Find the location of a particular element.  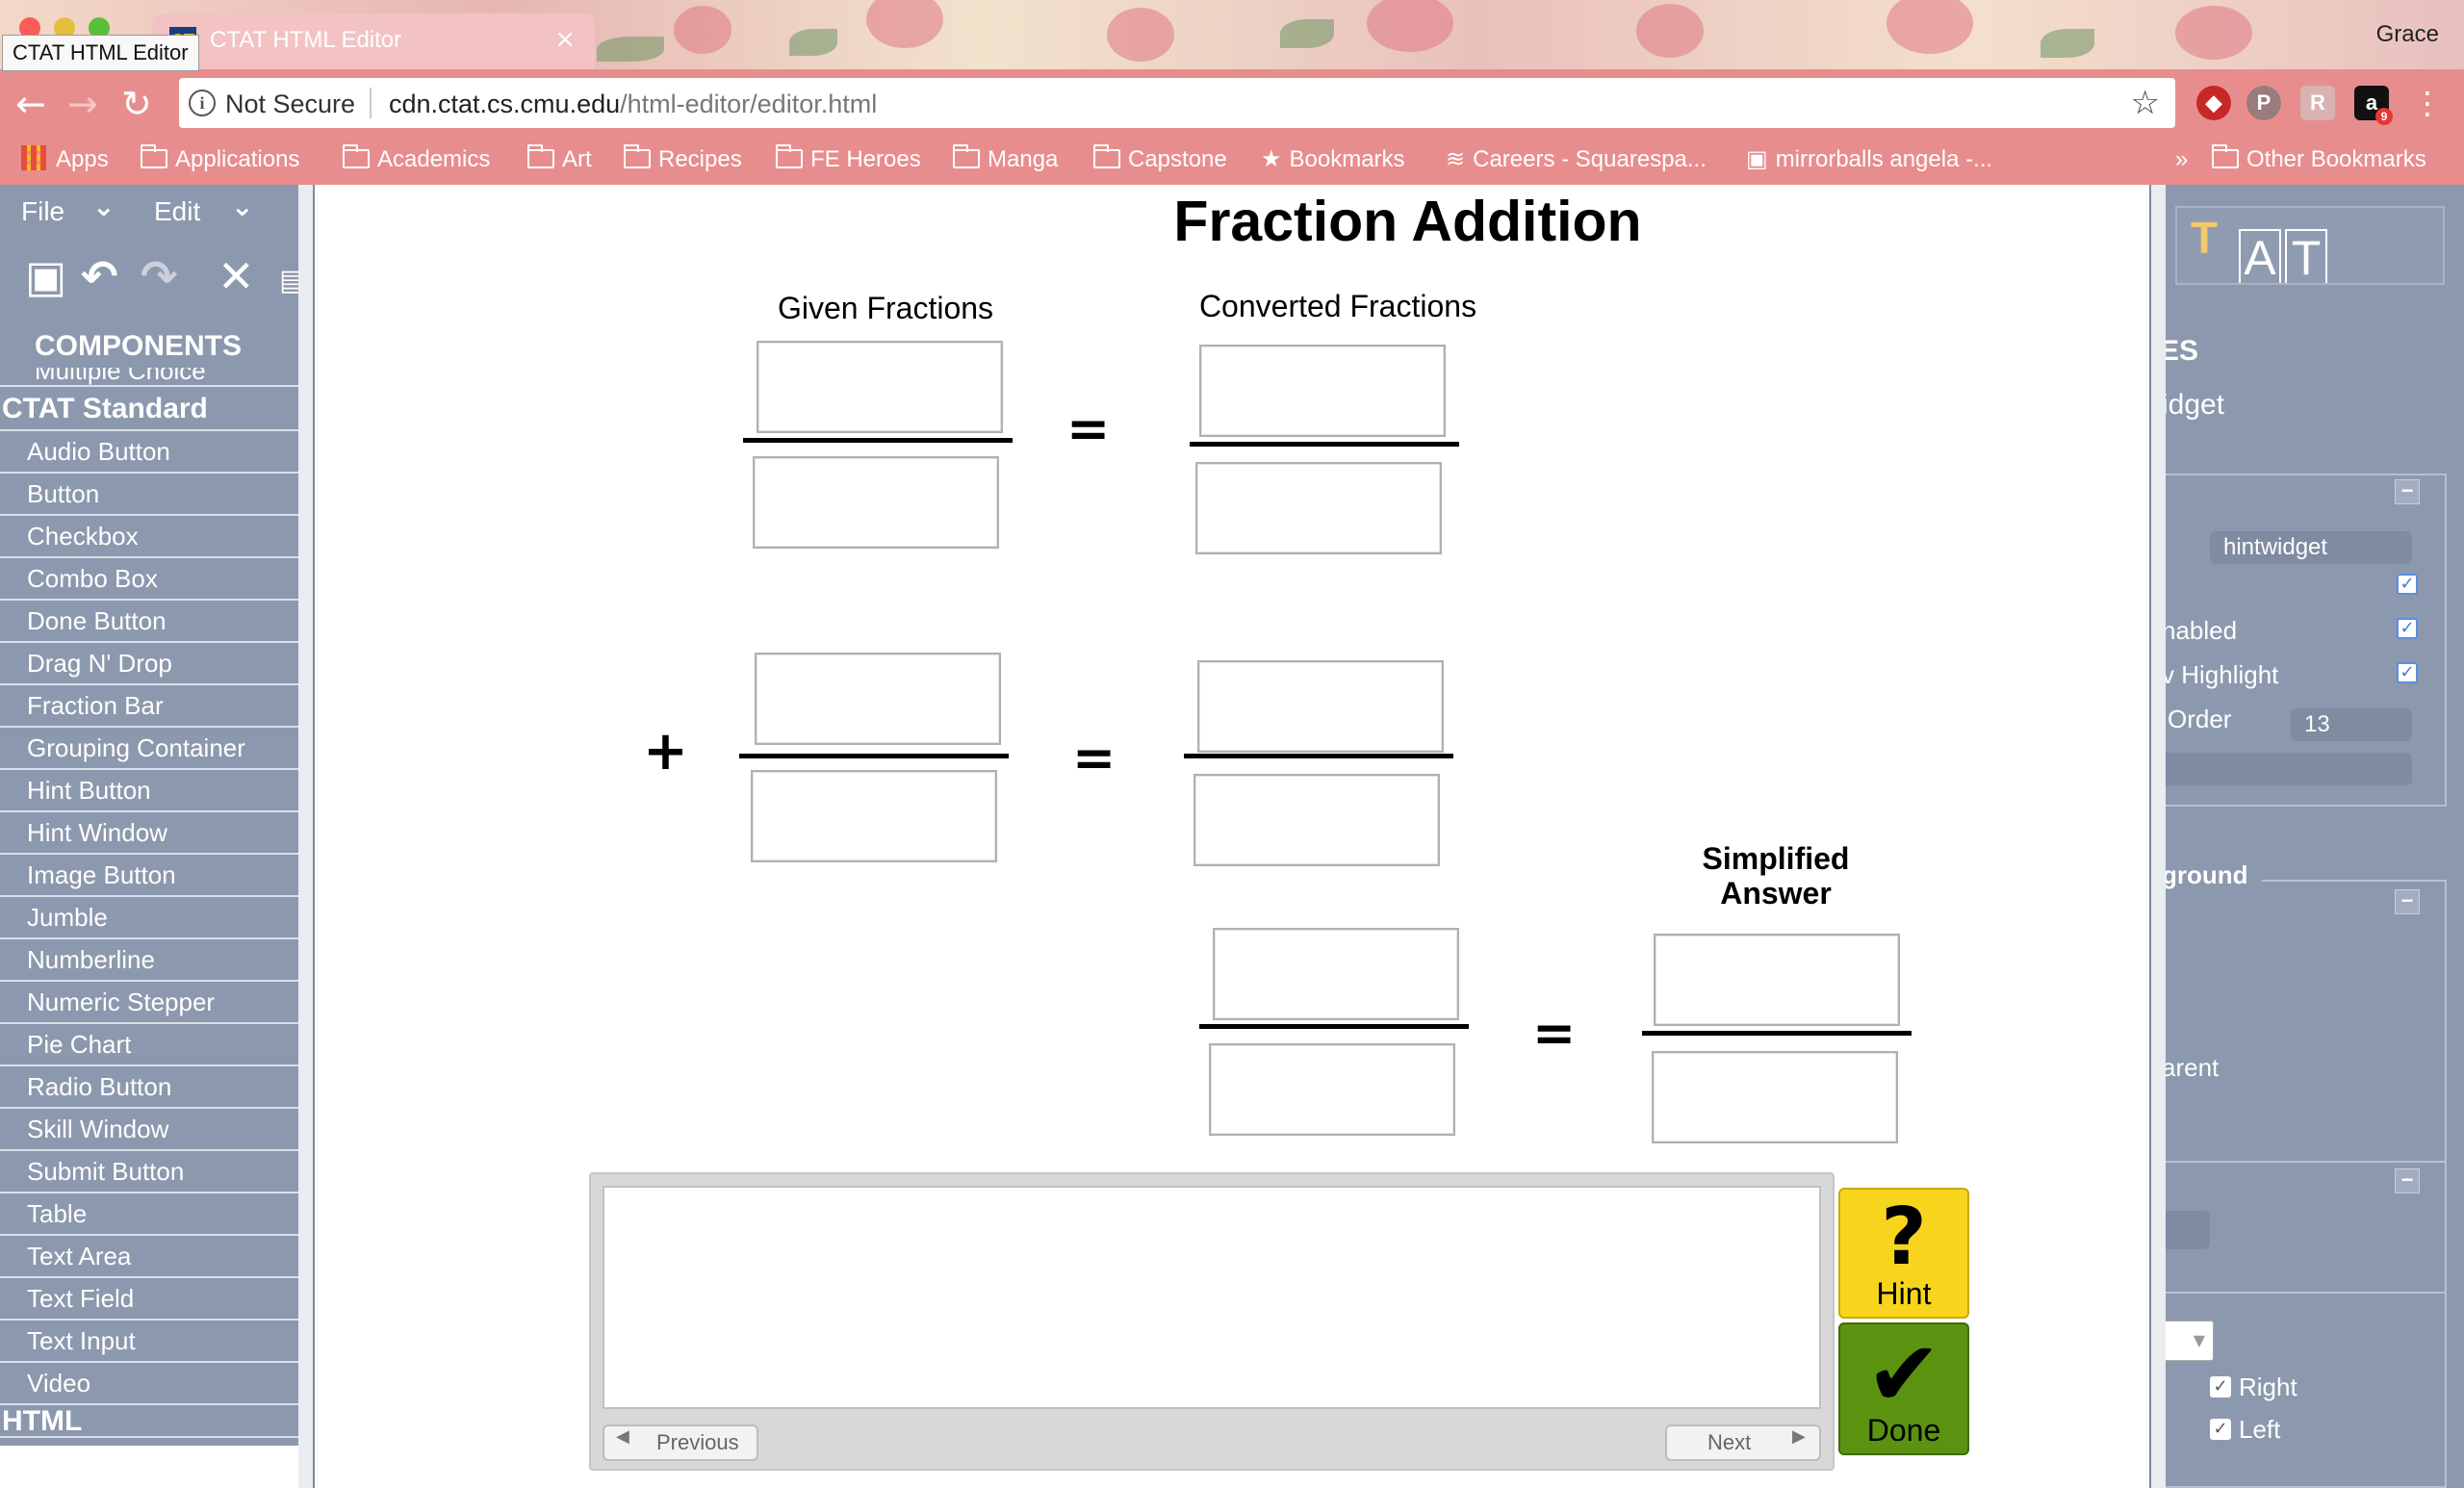

given1-denominator-input is located at coordinates (876, 503).